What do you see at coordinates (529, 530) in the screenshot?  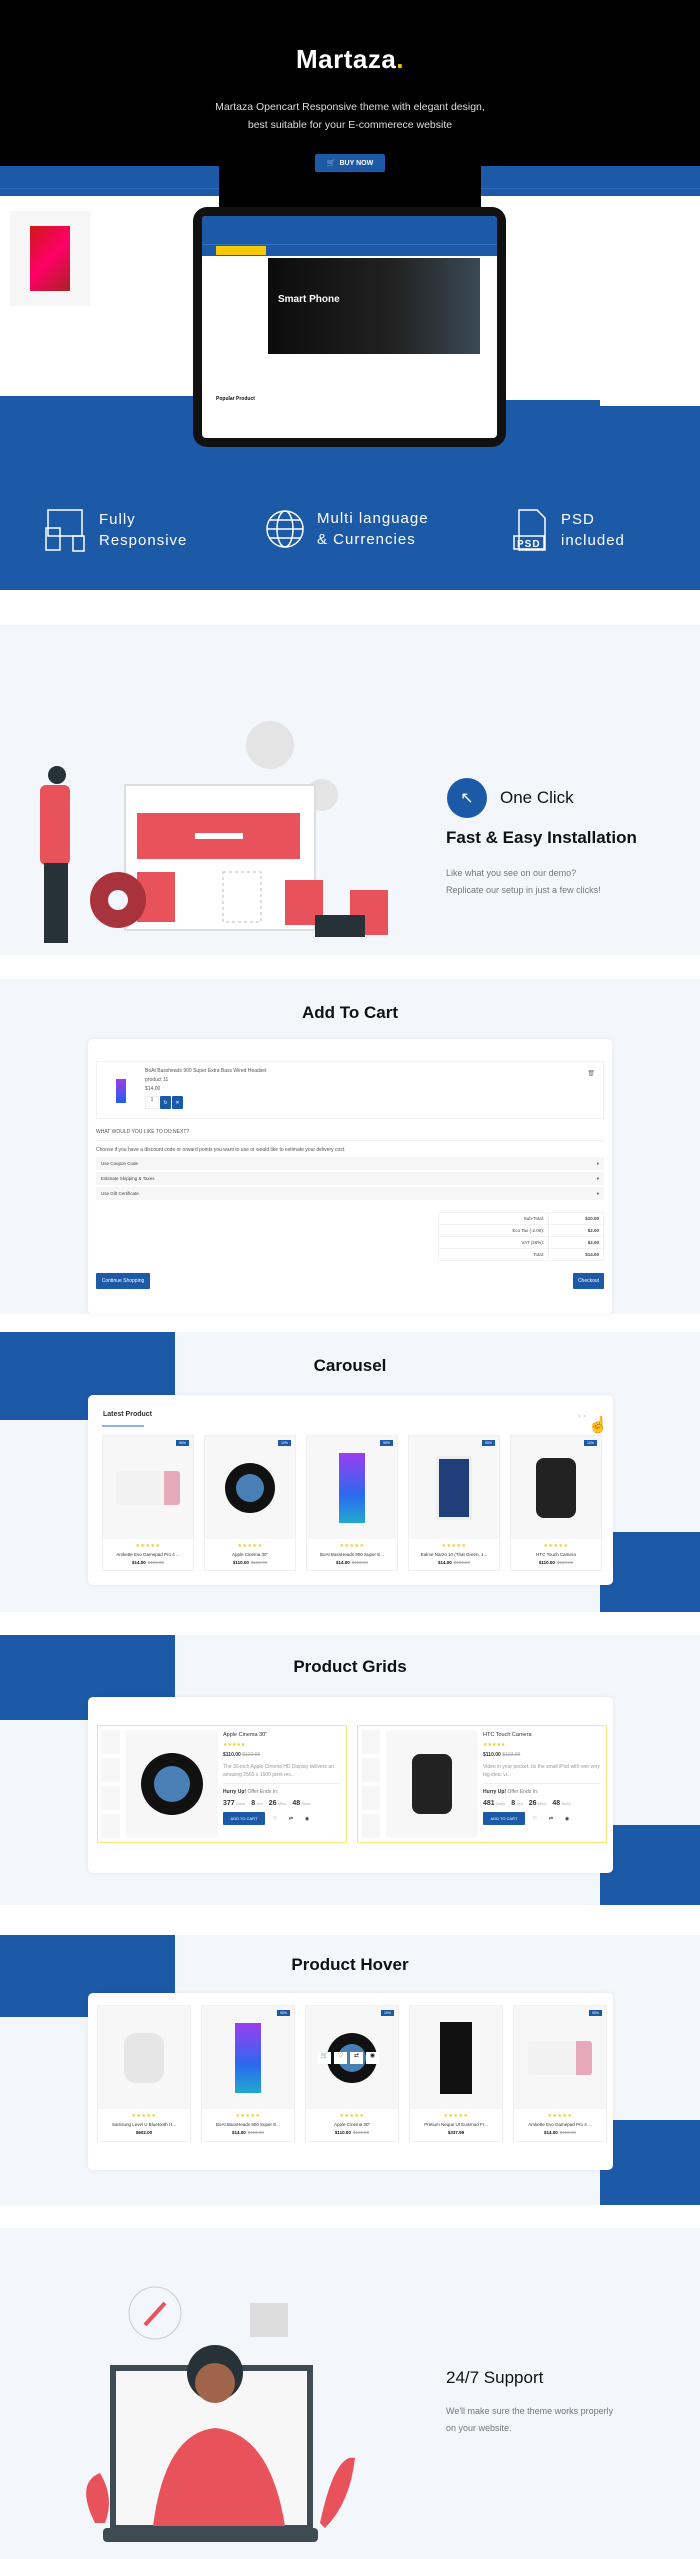 I see `psd-file-icon: PSD` at bounding box center [529, 530].